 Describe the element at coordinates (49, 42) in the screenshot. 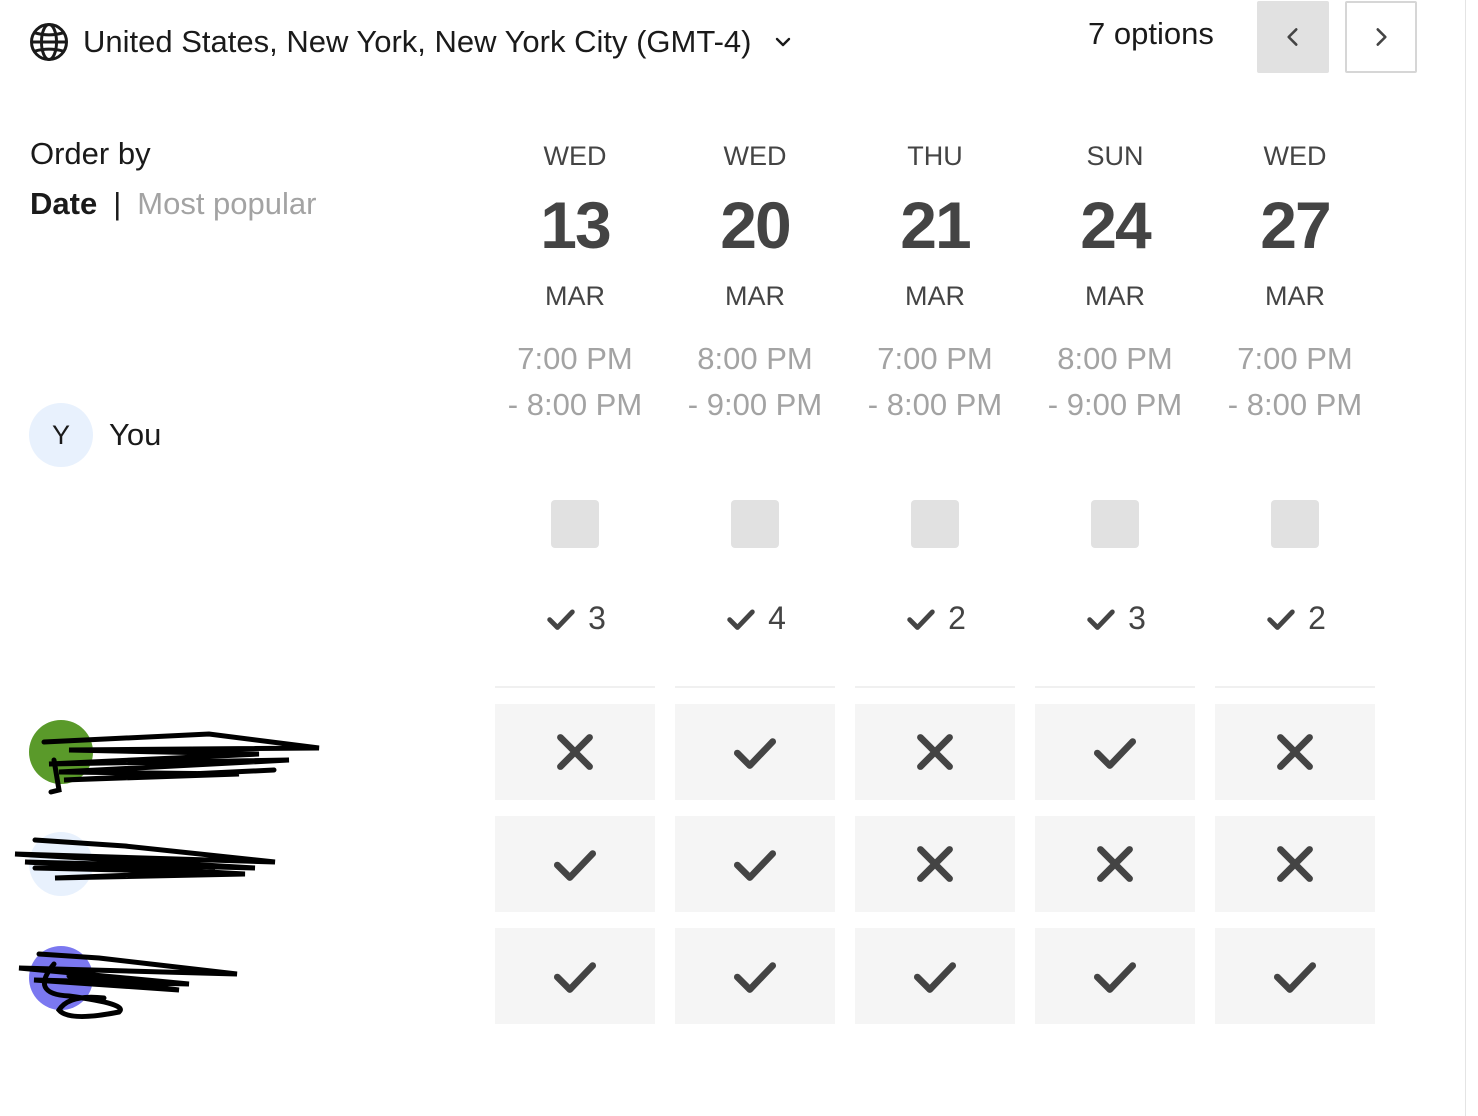

I see `globe-icon` at that location.